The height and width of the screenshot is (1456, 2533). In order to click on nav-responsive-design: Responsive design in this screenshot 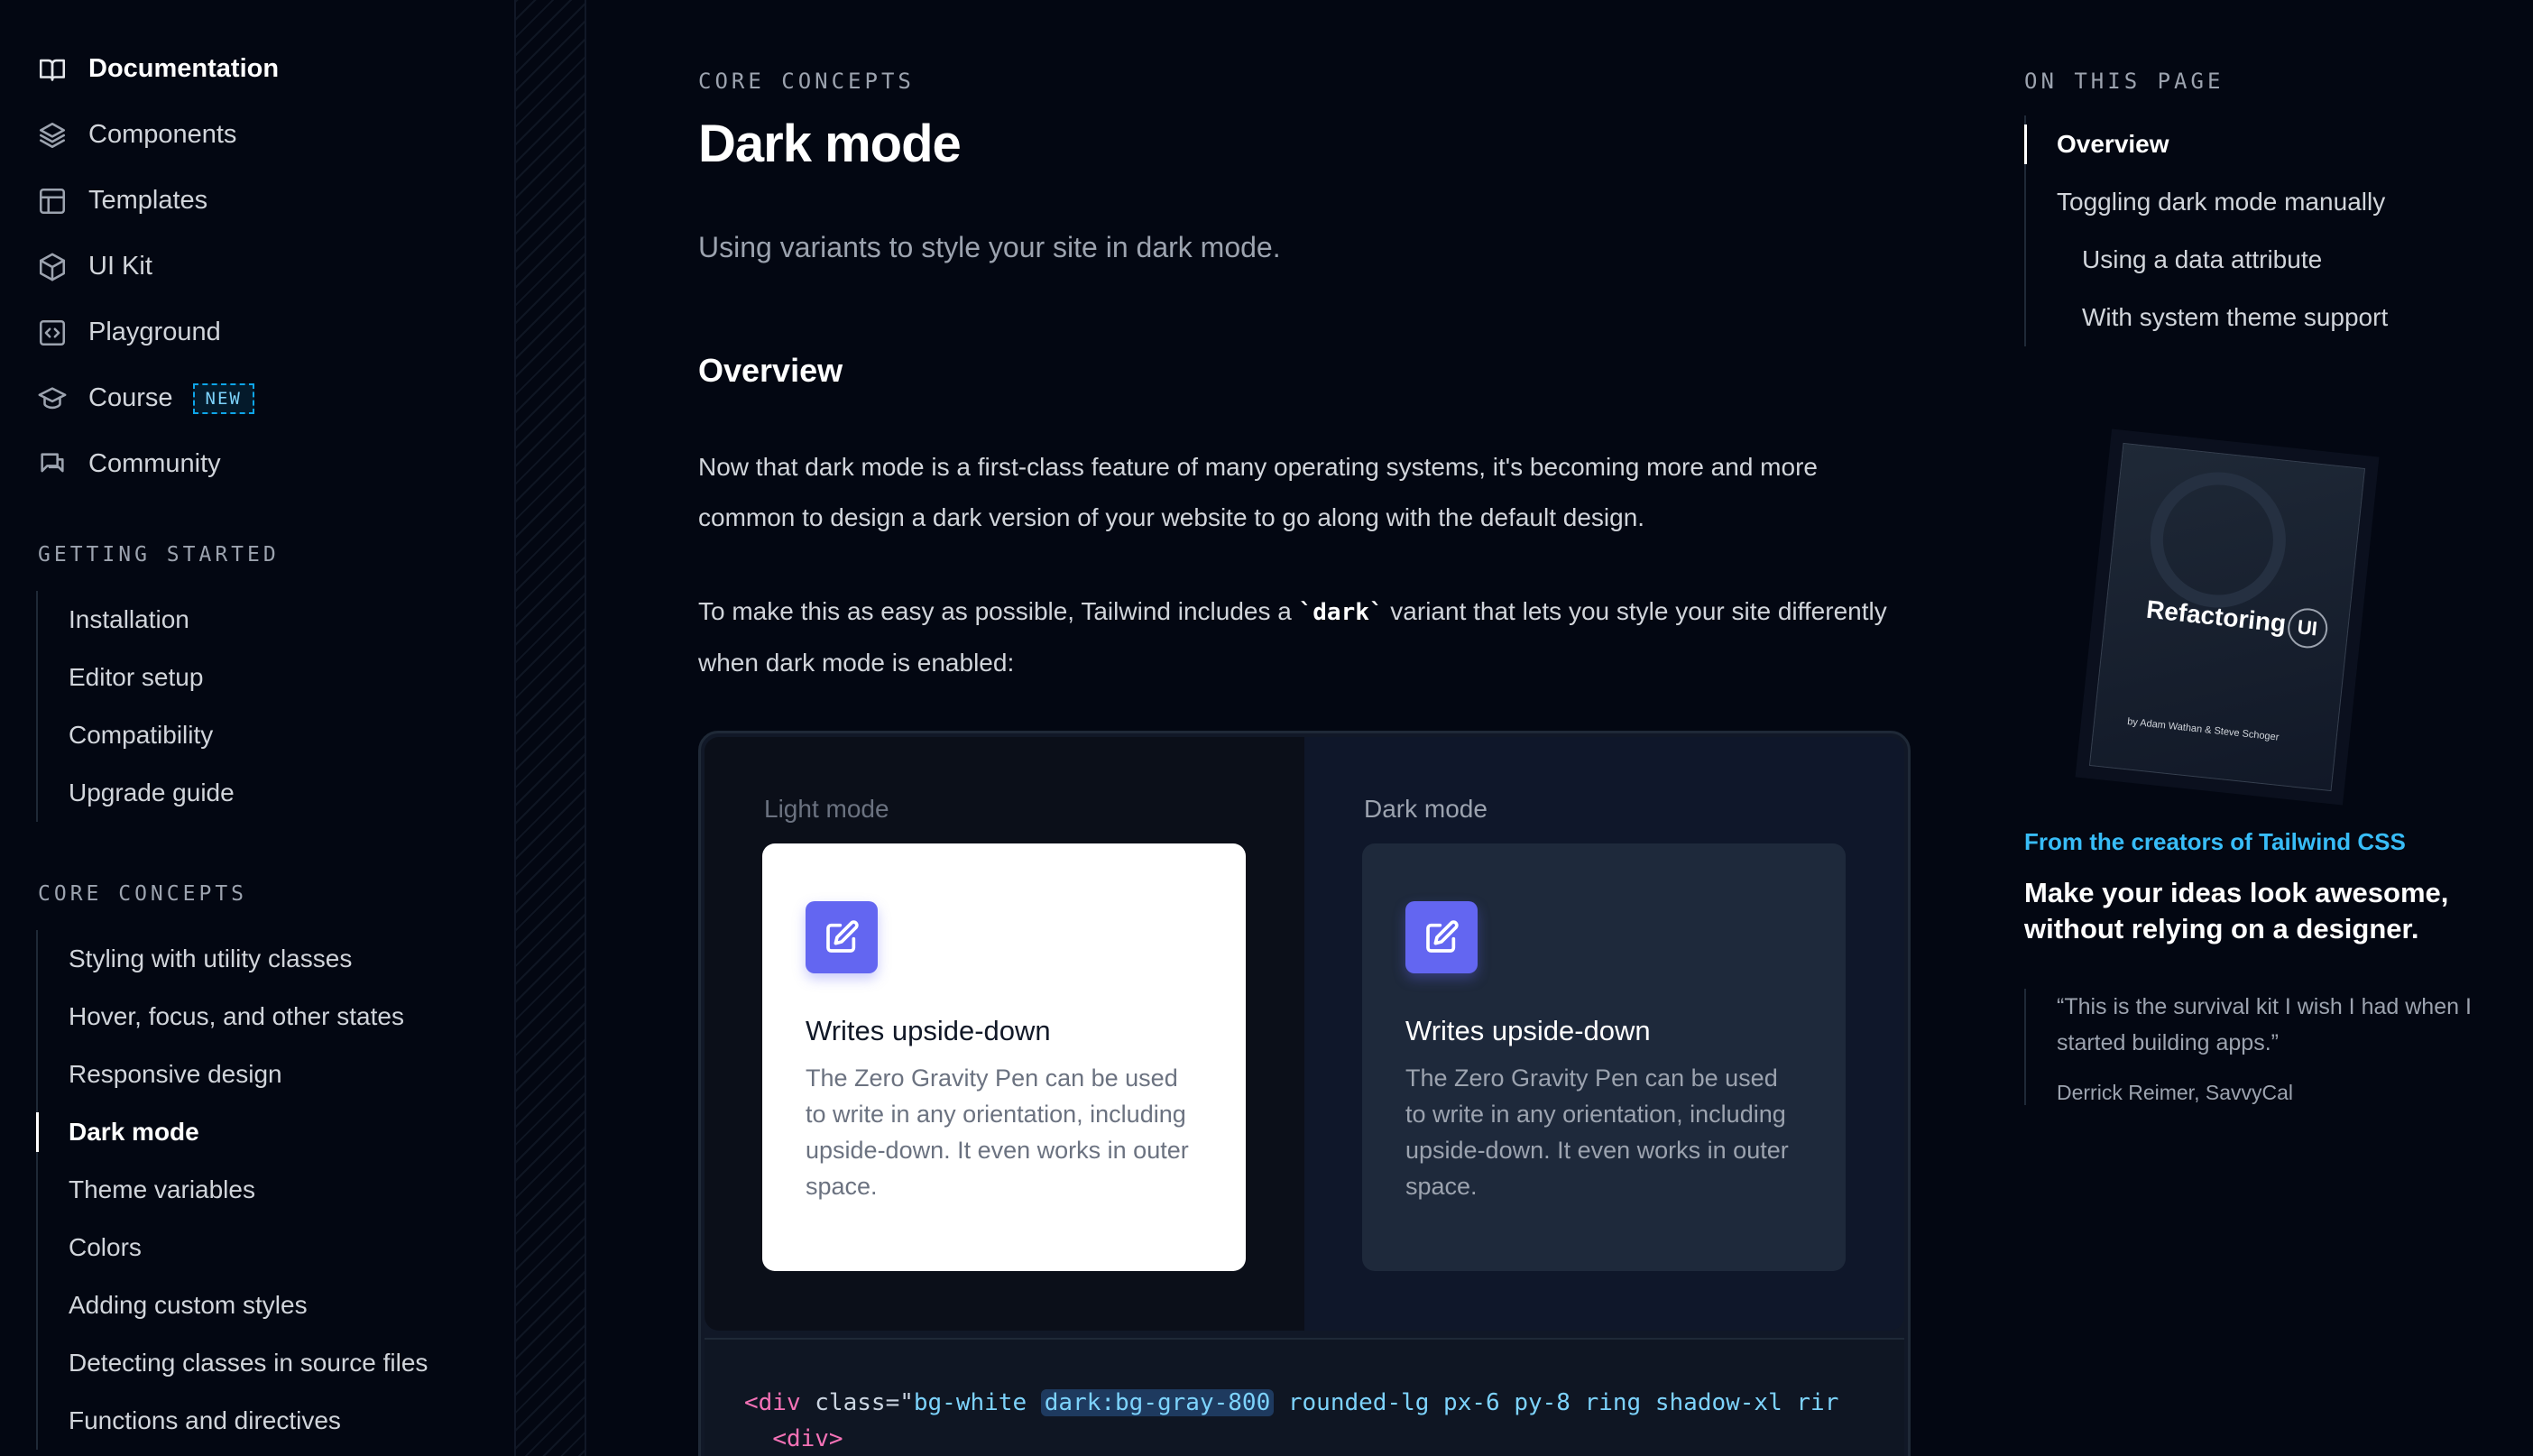, I will do `click(233, 1074)`.